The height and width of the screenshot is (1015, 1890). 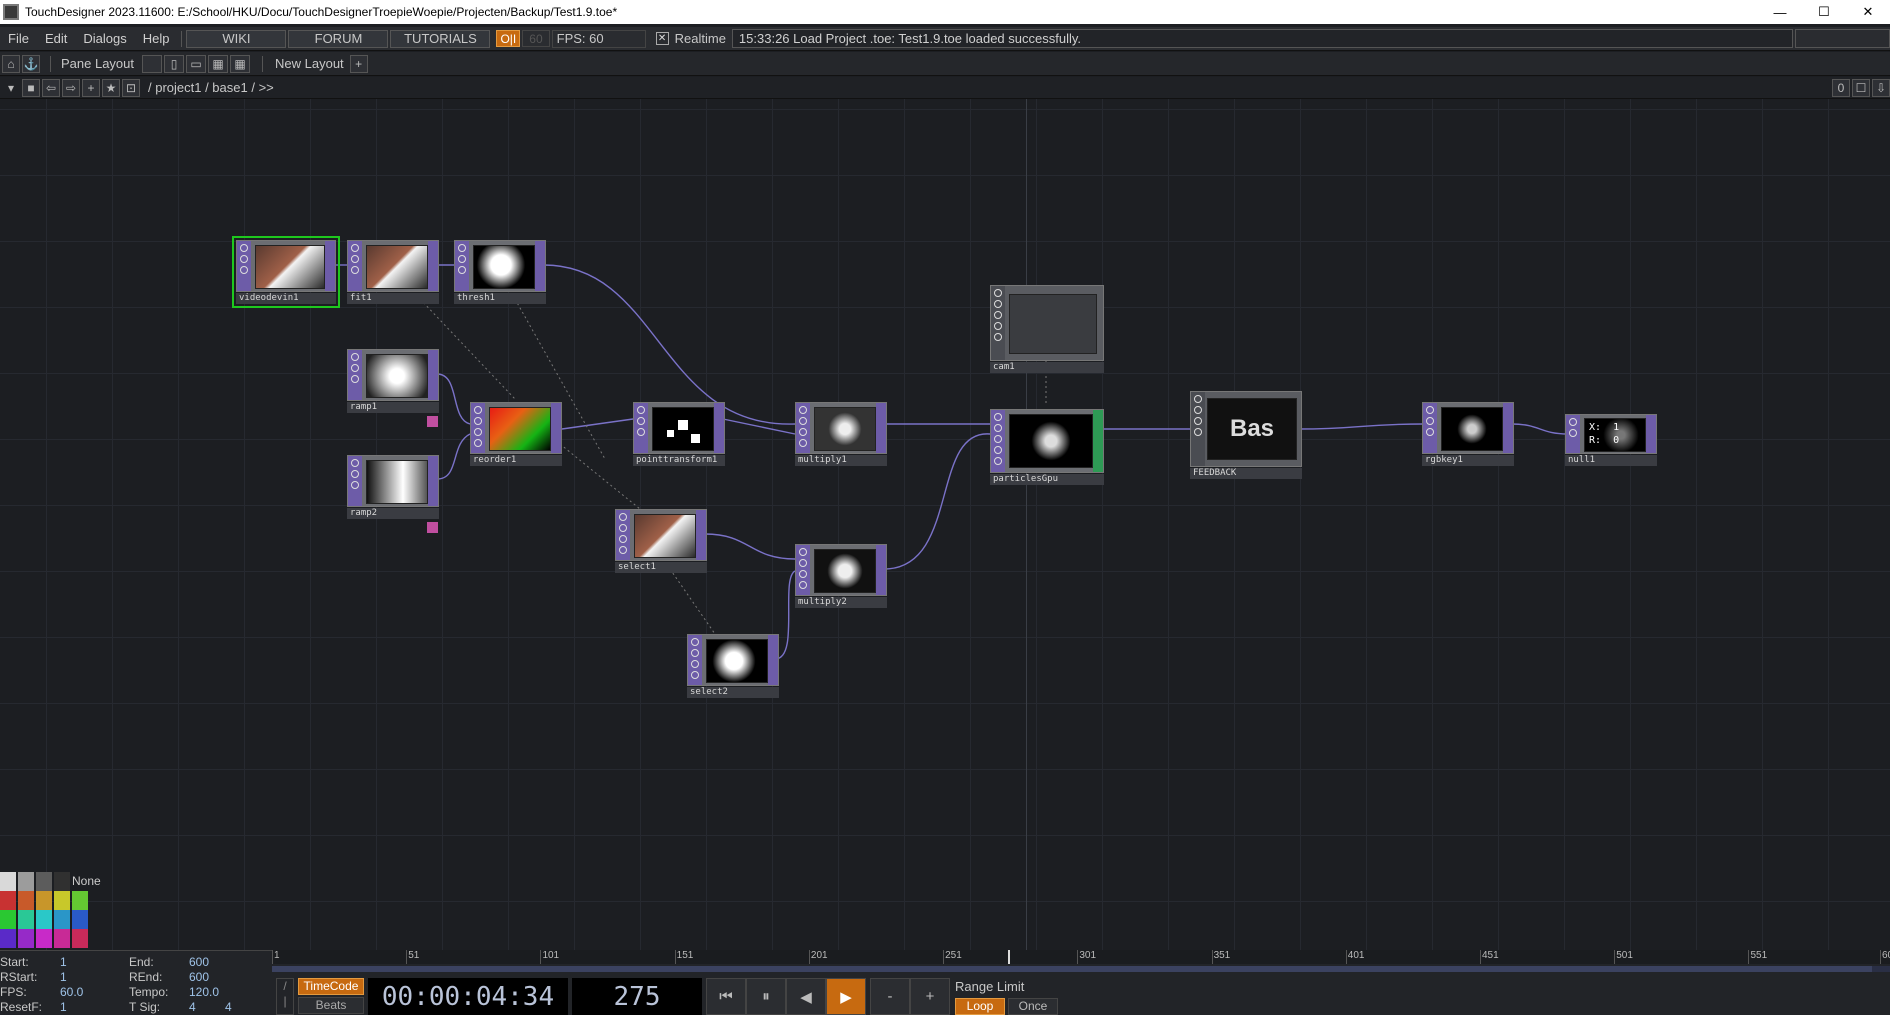 What do you see at coordinates (91, 87) in the screenshot?
I see `add-icon: +` at bounding box center [91, 87].